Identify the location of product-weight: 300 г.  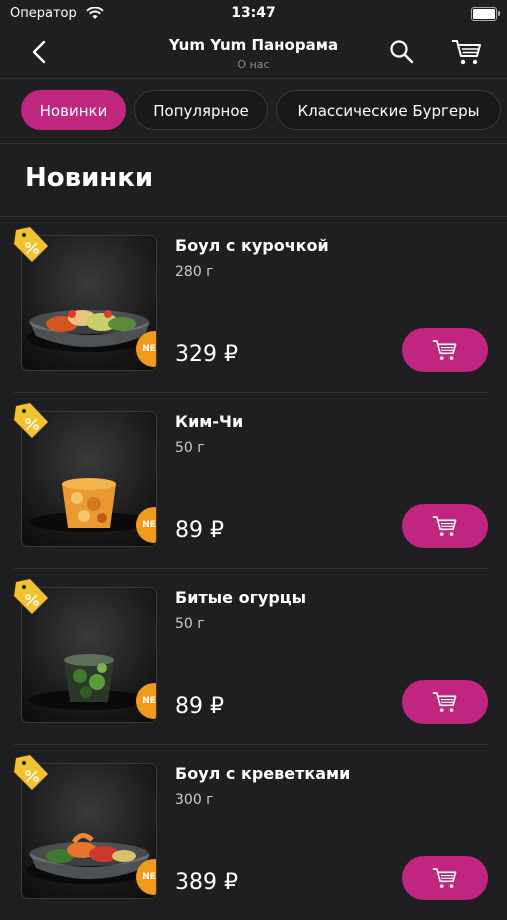
(194, 800).